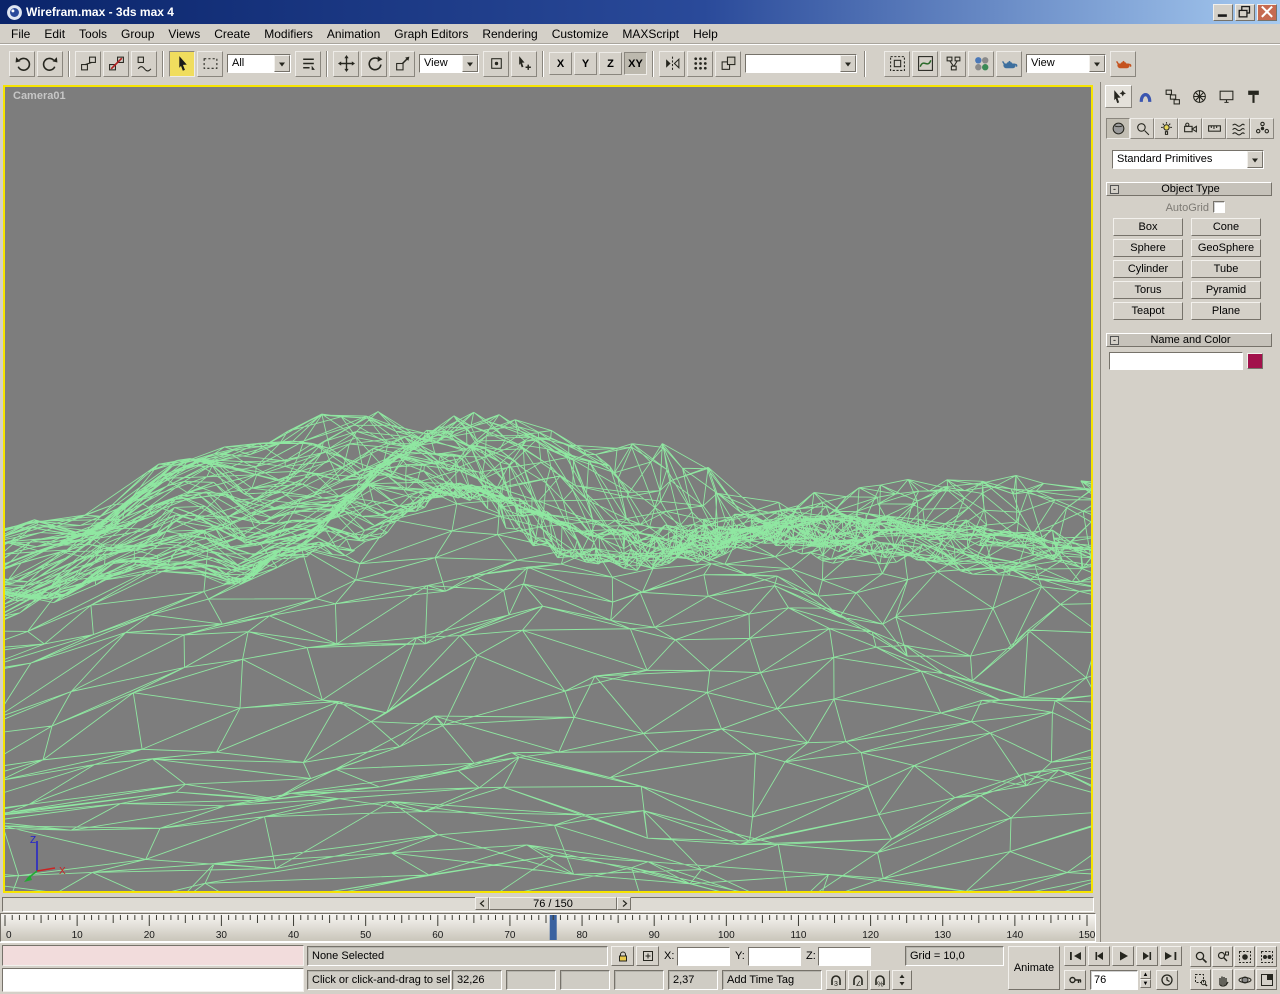 The width and height of the screenshot is (1280, 994). I want to click on zoom-extents-all-button, so click(1266, 956).